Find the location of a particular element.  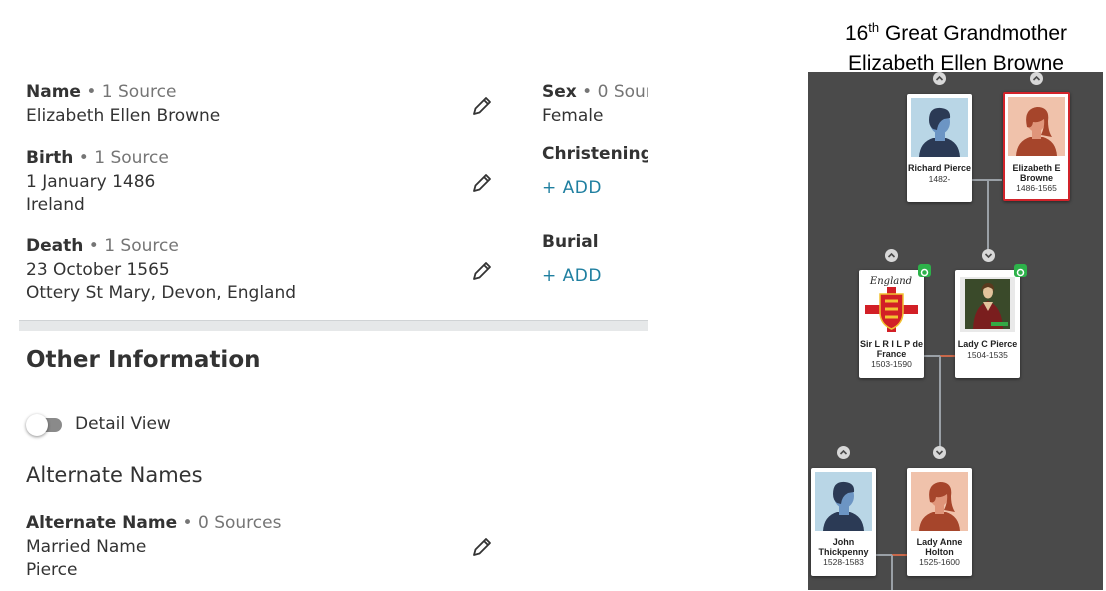

person-name: Richard Pierce 1482- is located at coordinates (939, 173).